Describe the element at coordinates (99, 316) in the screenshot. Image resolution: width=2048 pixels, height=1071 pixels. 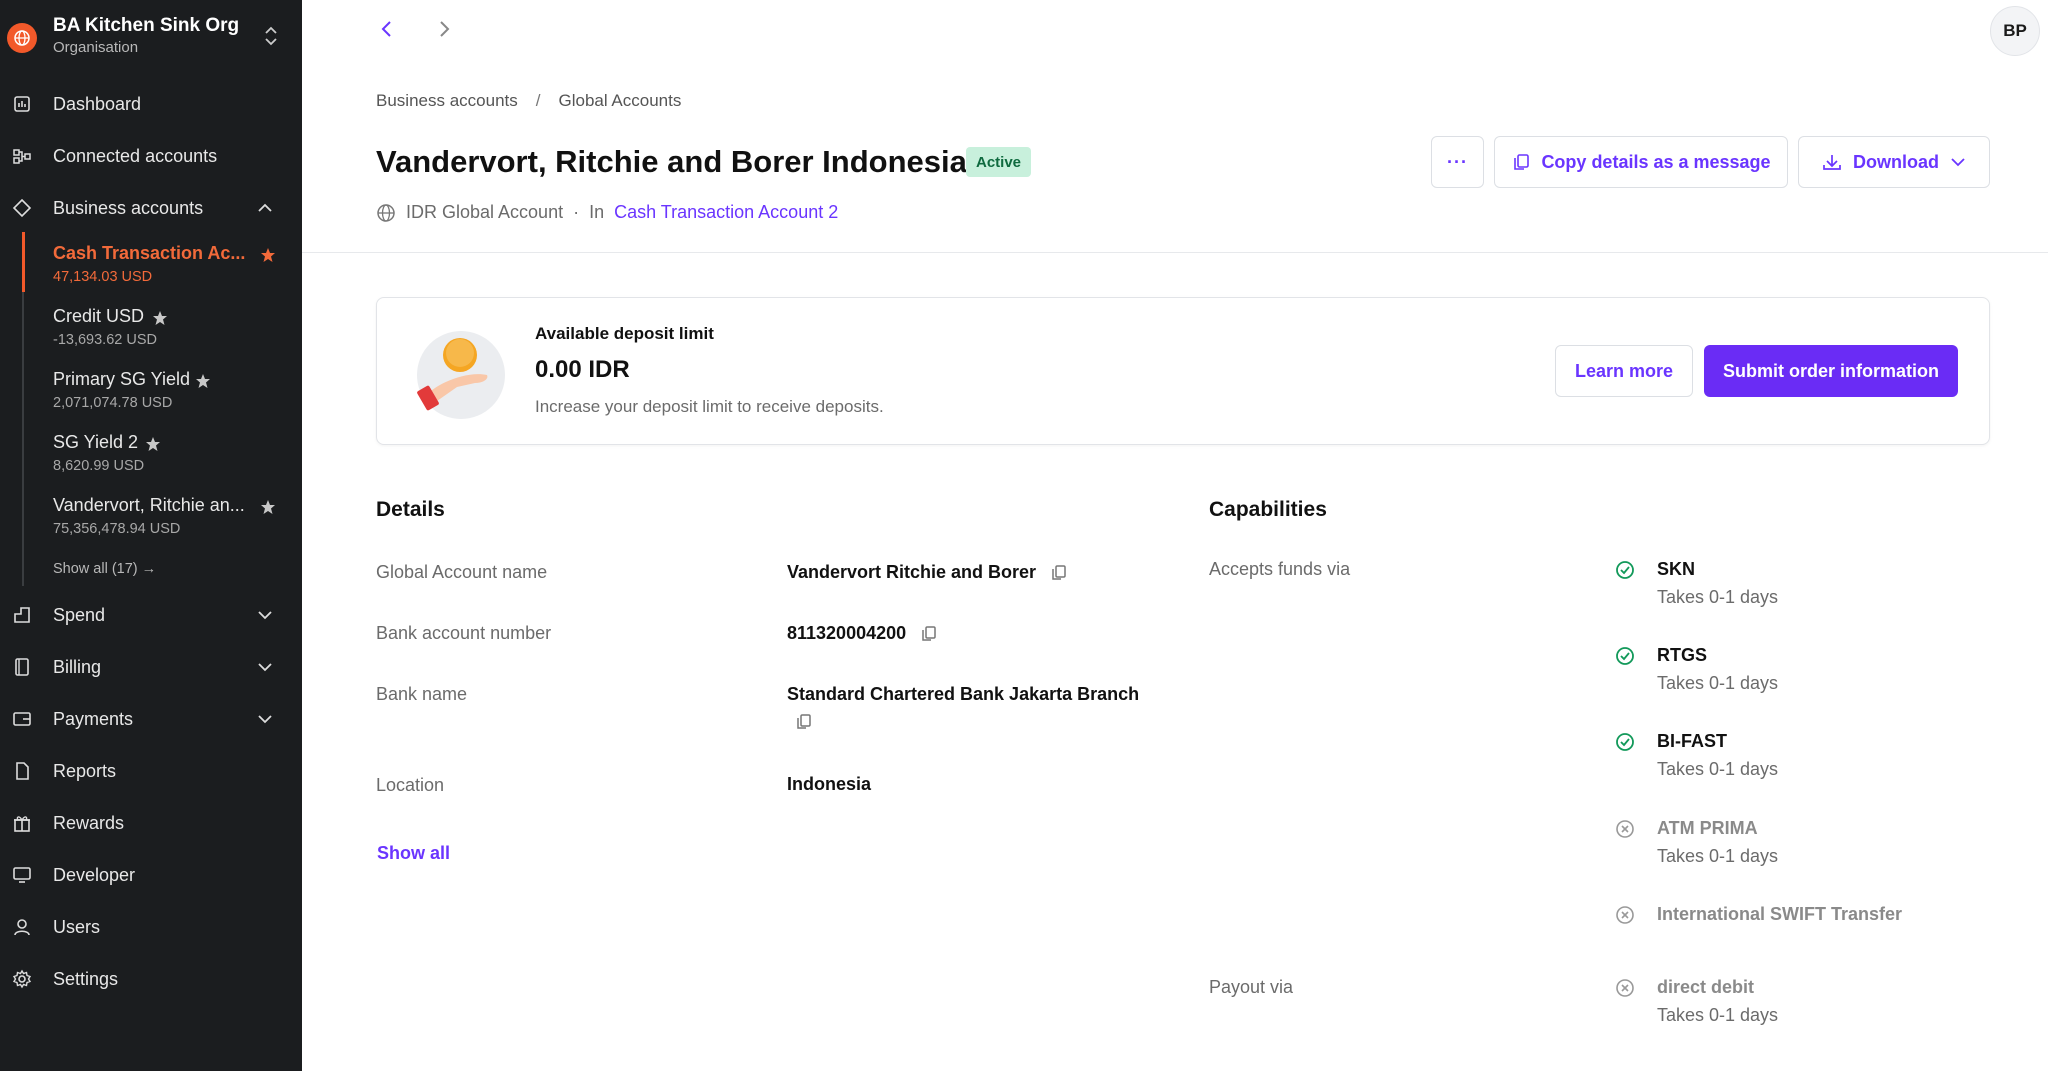
I see `account-name: Credit USD` at that location.